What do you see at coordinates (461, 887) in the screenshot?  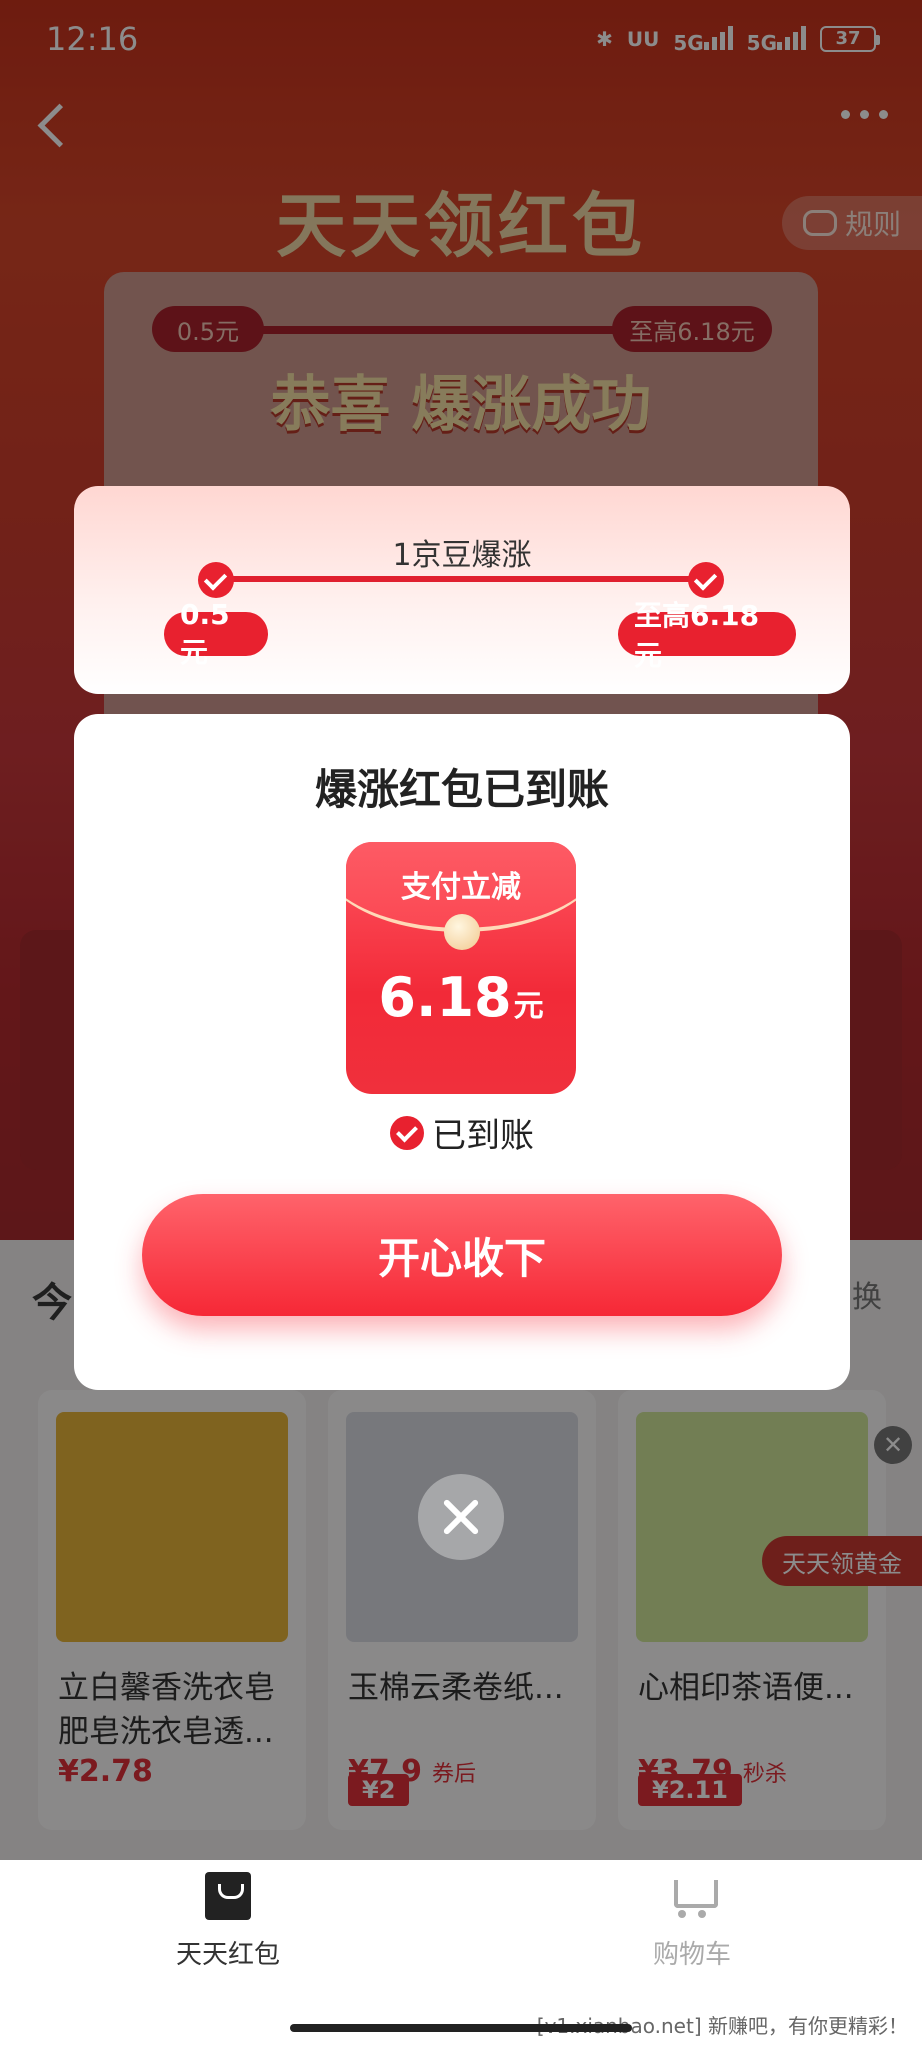 I see `envelope-label: 支付立减` at bounding box center [461, 887].